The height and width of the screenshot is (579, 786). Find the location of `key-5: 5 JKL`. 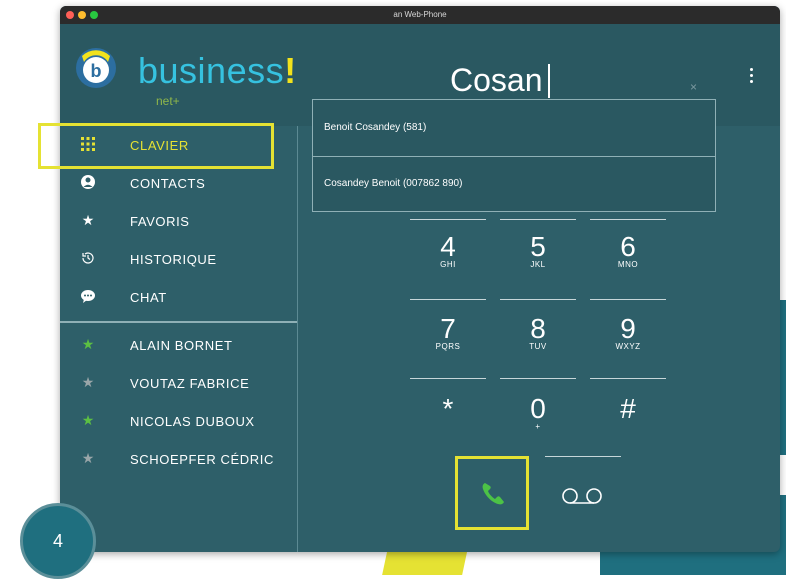

key-5: 5 JKL is located at coordinates (538, 249).